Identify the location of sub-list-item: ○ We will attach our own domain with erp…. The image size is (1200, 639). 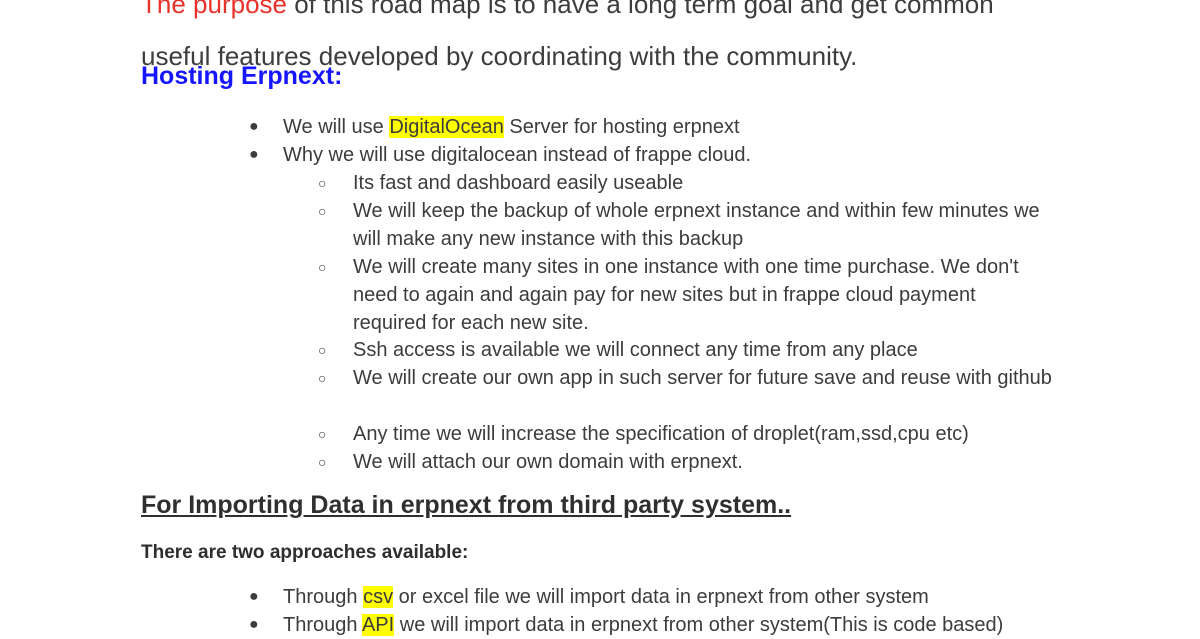
(685, 462).